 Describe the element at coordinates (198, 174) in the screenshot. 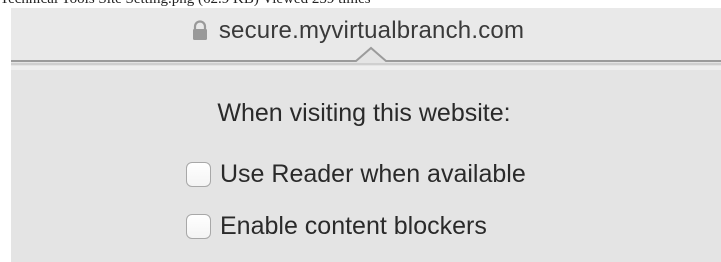

I see `reader-checkbox` at that location.